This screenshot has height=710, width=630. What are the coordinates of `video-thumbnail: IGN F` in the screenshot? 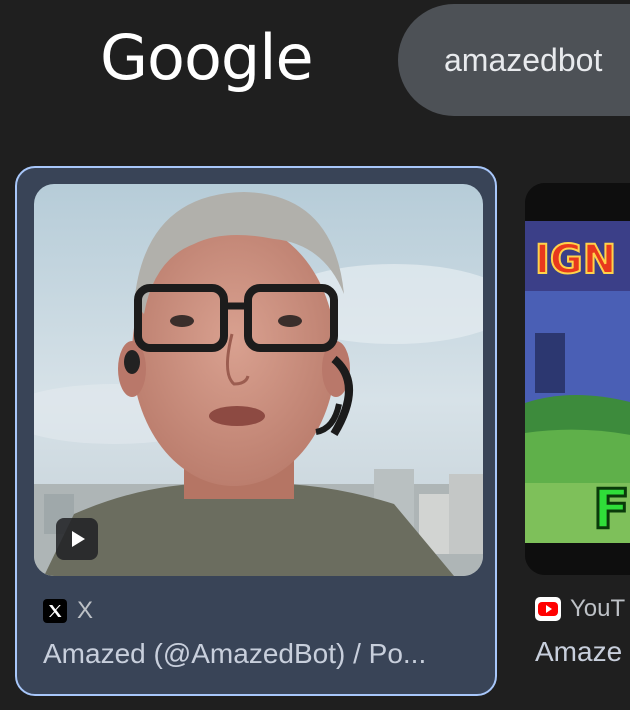 It's located at (577, 379).